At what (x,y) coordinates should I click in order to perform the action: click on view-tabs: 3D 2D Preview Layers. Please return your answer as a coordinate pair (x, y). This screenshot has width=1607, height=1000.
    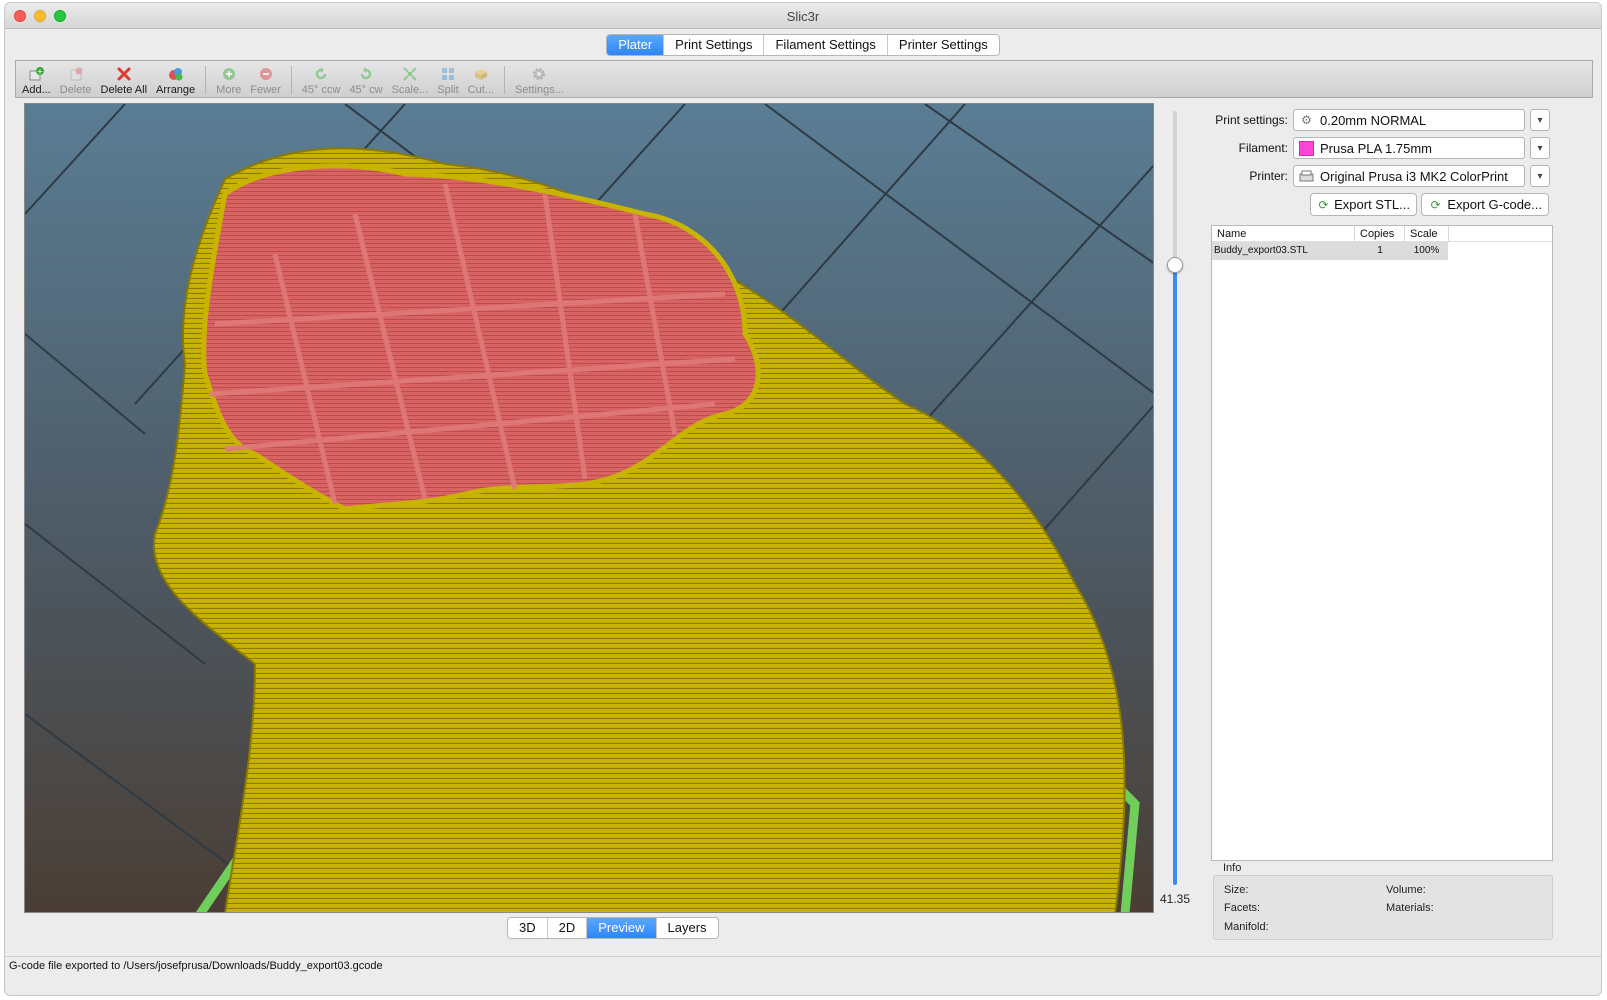
    Looking at the image, I should click on (613, 928).